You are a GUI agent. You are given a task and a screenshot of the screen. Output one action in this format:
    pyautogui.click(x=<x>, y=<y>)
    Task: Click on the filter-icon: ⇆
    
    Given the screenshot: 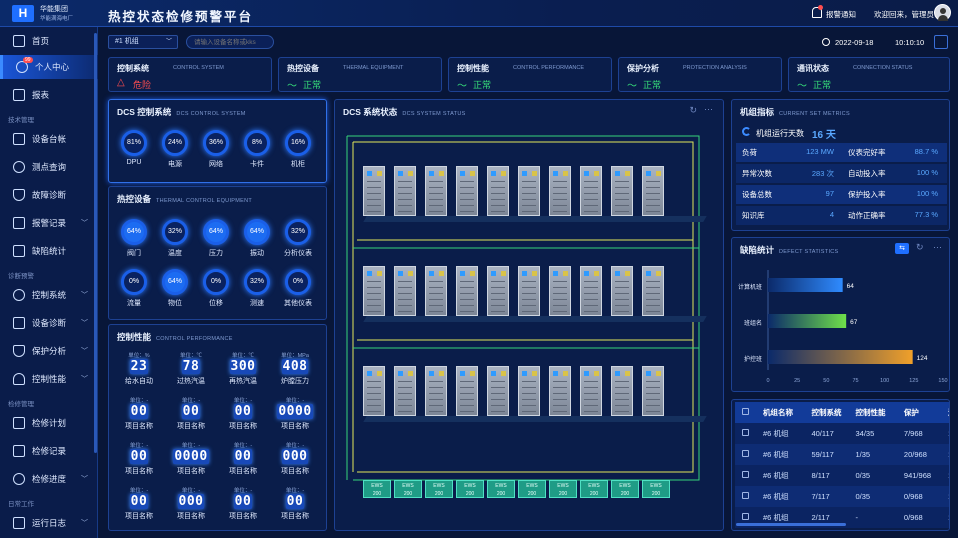 What is the action you would take?
    pyautogui.click(x=902, y=248)
    